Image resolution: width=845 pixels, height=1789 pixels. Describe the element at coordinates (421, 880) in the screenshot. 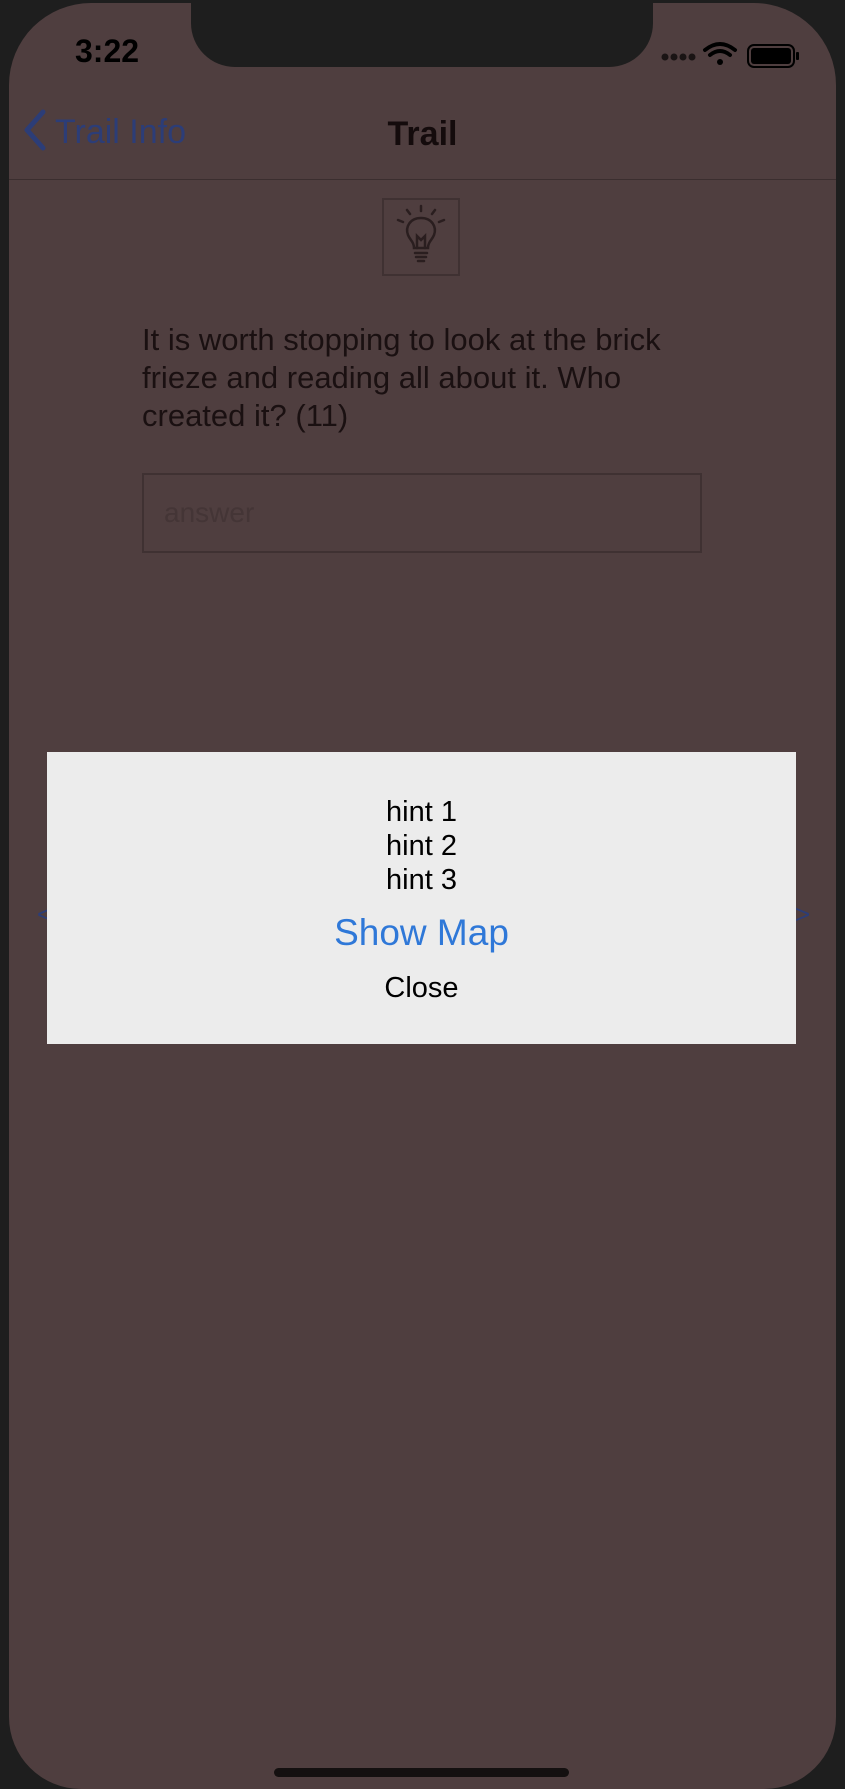

I see `hint-item: hint 3` at that location.